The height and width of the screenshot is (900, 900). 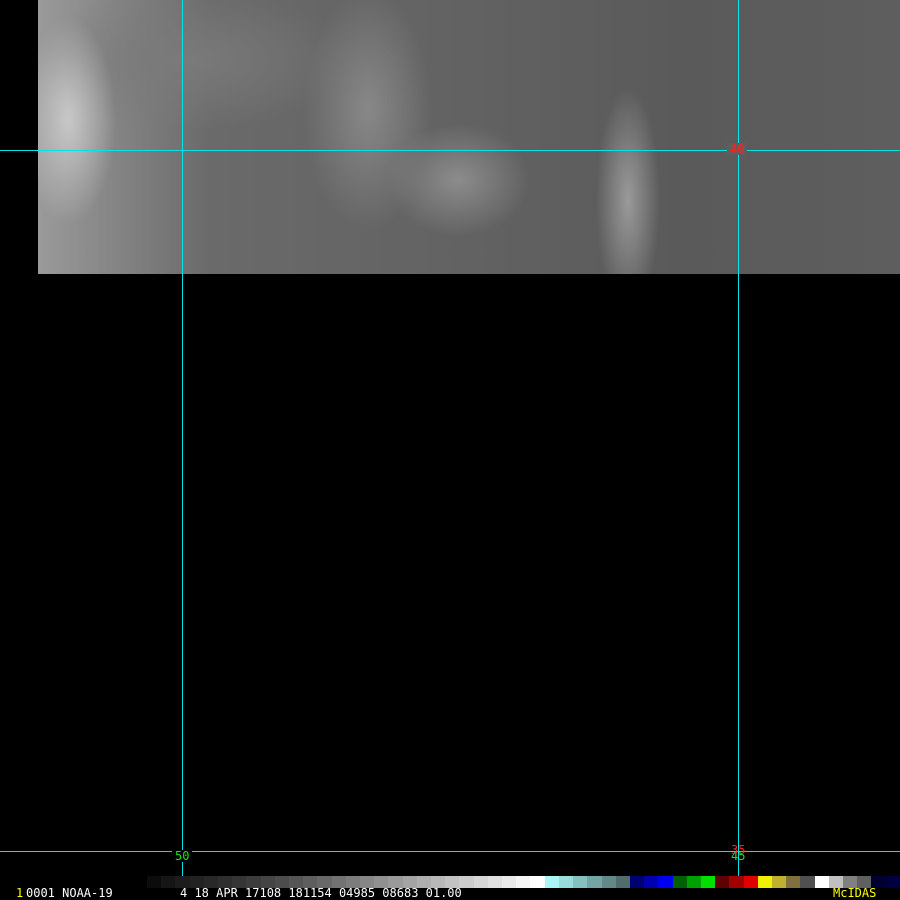 What do you see at coordinates (20, 893) in the screenshot?
I see `frame-number: 1` at bounding box center [20, 893].